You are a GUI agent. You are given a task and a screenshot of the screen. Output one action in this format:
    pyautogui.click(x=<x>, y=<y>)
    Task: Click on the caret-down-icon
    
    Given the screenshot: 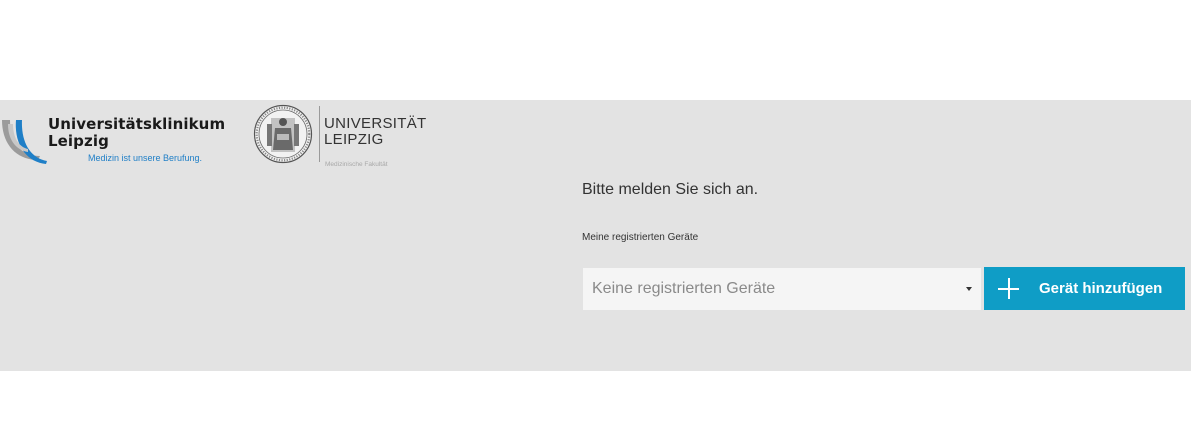 What is the action you would take?
    pyautogui.click(x=969, y=289)
    